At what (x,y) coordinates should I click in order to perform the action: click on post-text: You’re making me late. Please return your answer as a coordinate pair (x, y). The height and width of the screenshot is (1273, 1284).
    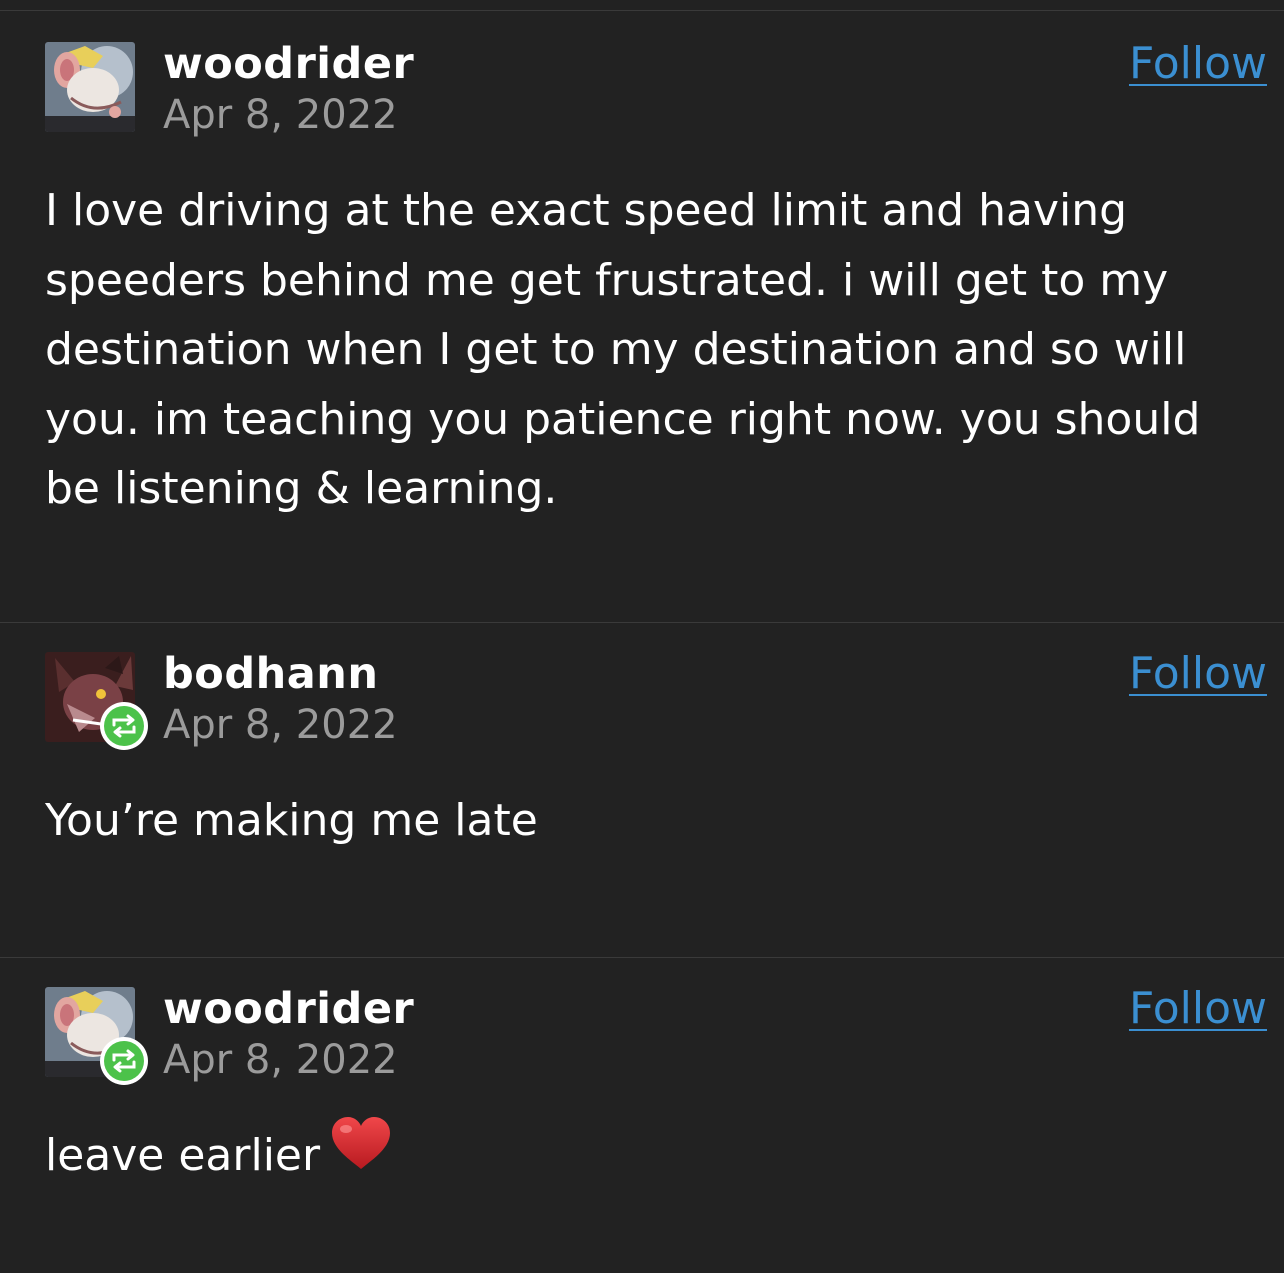
    Looking at the image, I should click on (291, 820).